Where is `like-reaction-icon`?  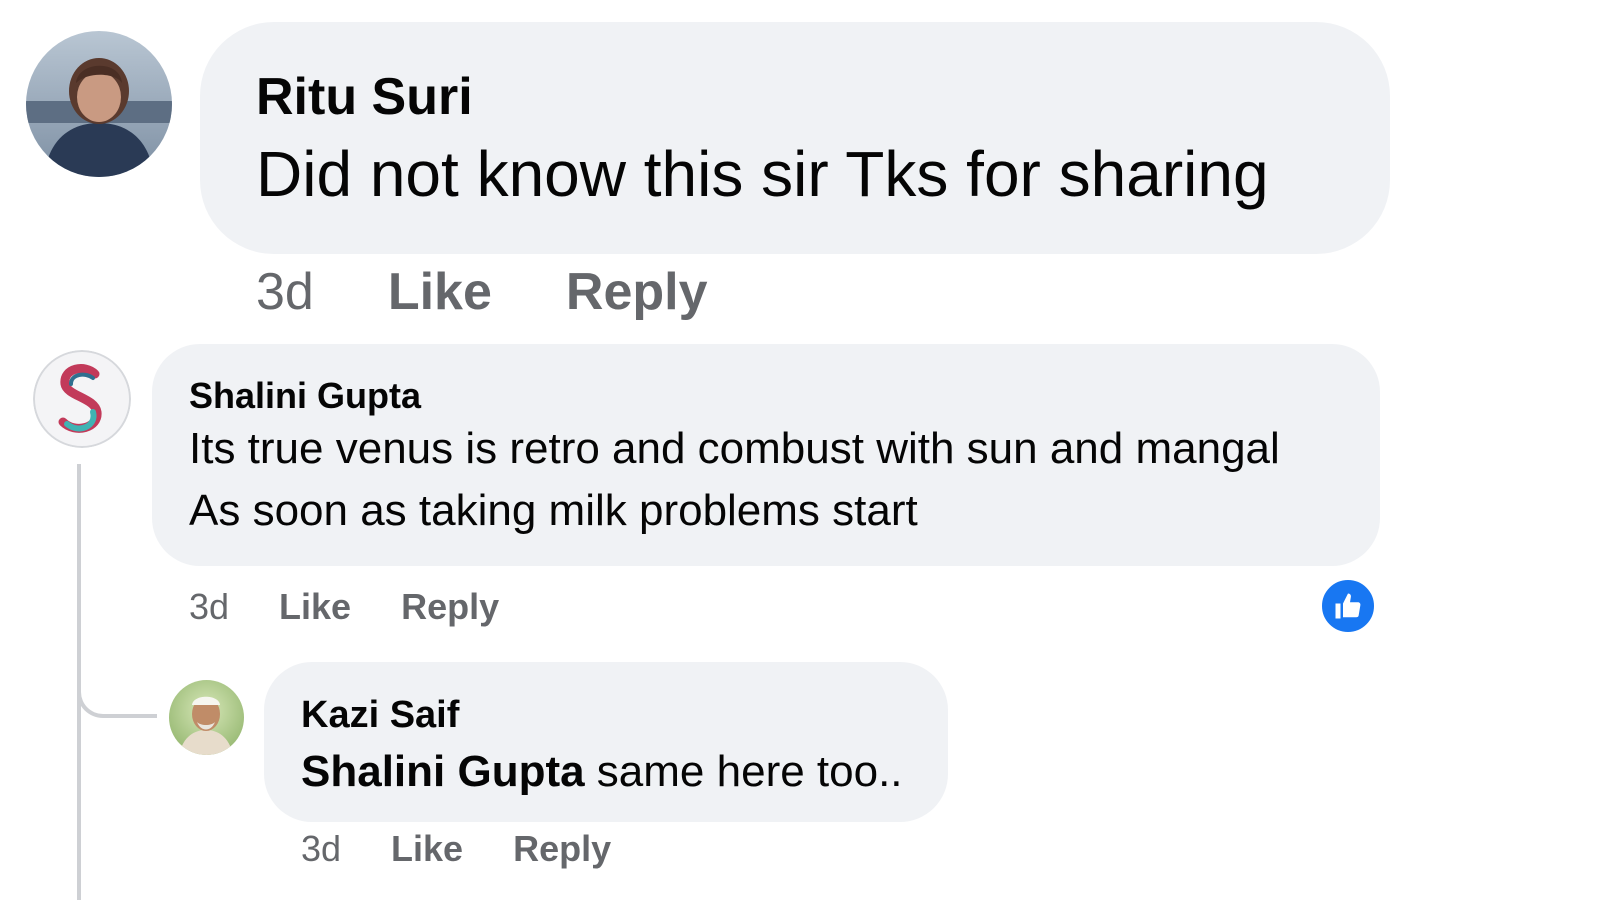 like-reaction-icon is located at coordinates (1348, 606).